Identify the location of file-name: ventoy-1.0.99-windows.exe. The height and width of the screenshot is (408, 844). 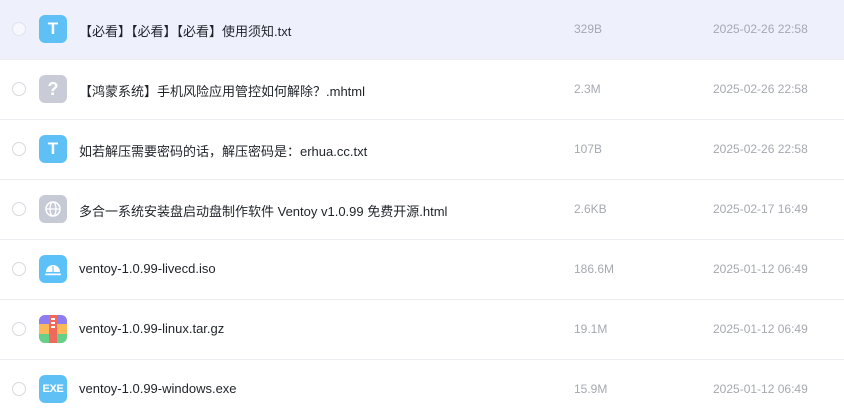
(158, 388).